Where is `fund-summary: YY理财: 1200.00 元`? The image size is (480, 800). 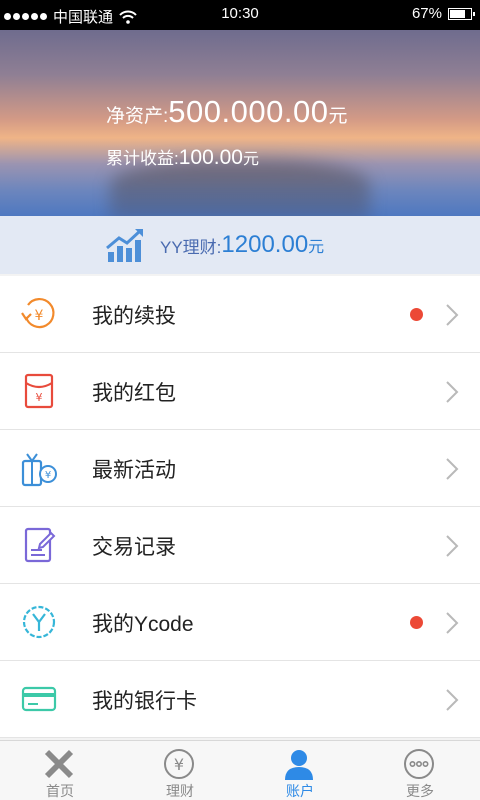
fund-summary: YY理财: 1200.00 元 is located at coordinates (240, 245).